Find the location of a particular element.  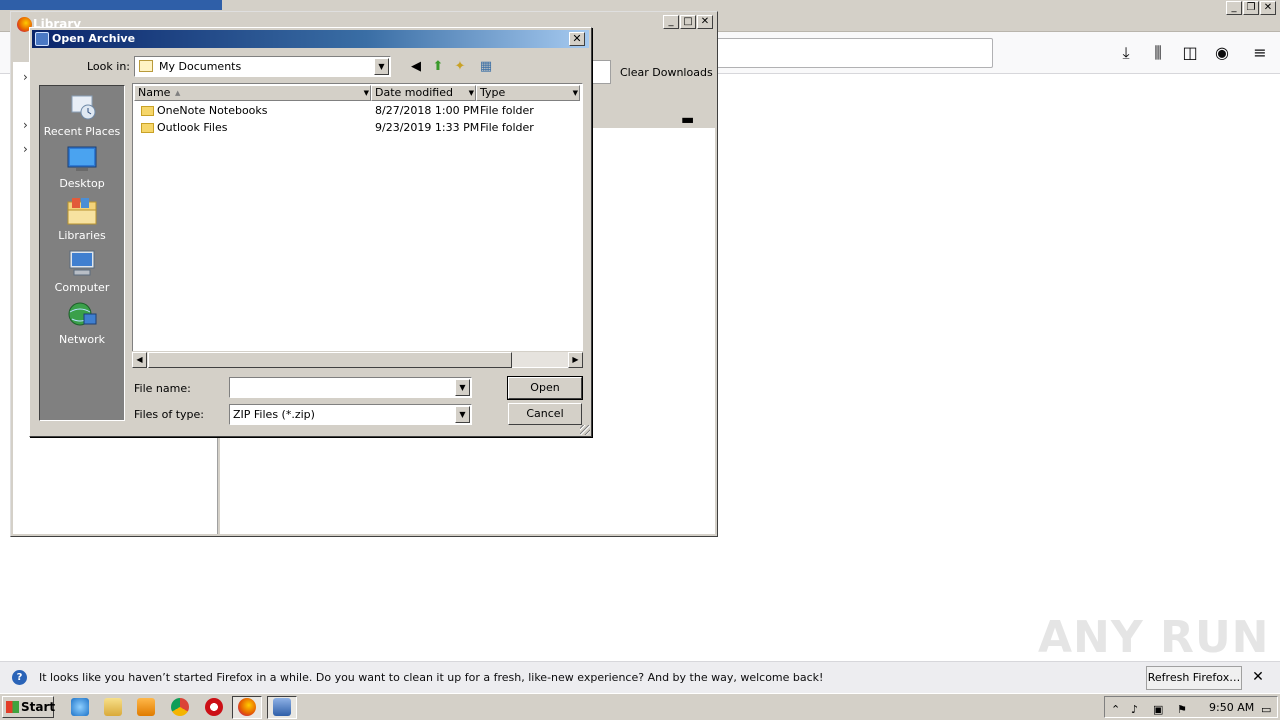

account-icon: ◉ is located at coordinates (1222, 53).